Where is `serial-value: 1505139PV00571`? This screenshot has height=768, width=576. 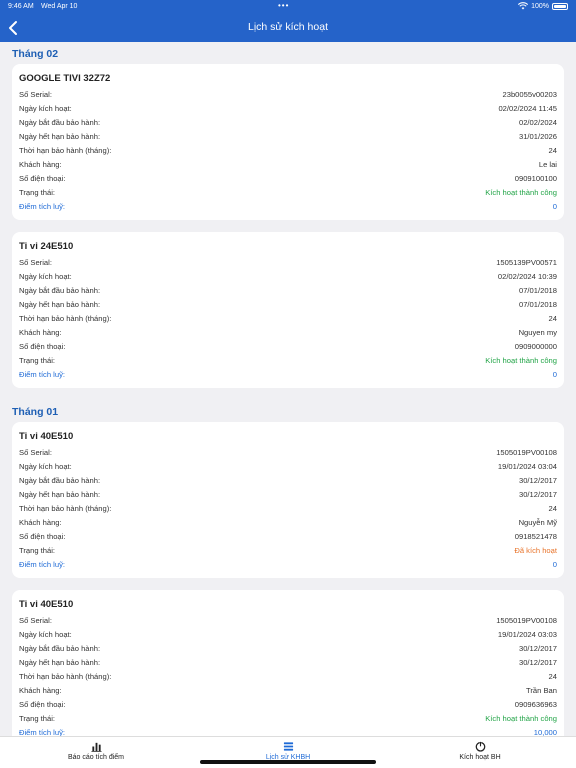
serial-value: 1505139PV00571 is located at coordinates (526, 262).